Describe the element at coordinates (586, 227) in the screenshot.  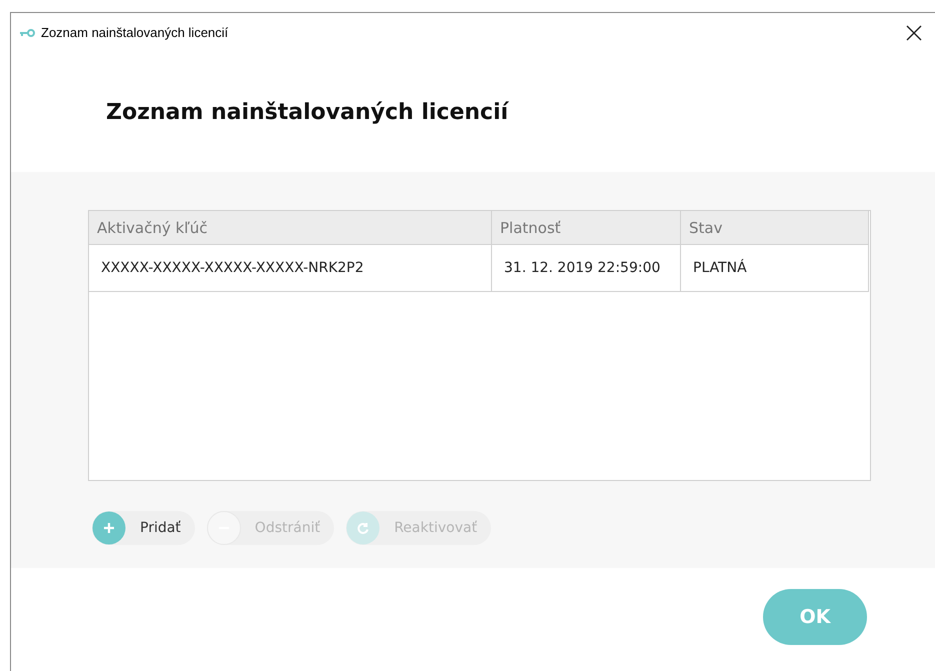
I see `column-header: Platnosť` at that location.